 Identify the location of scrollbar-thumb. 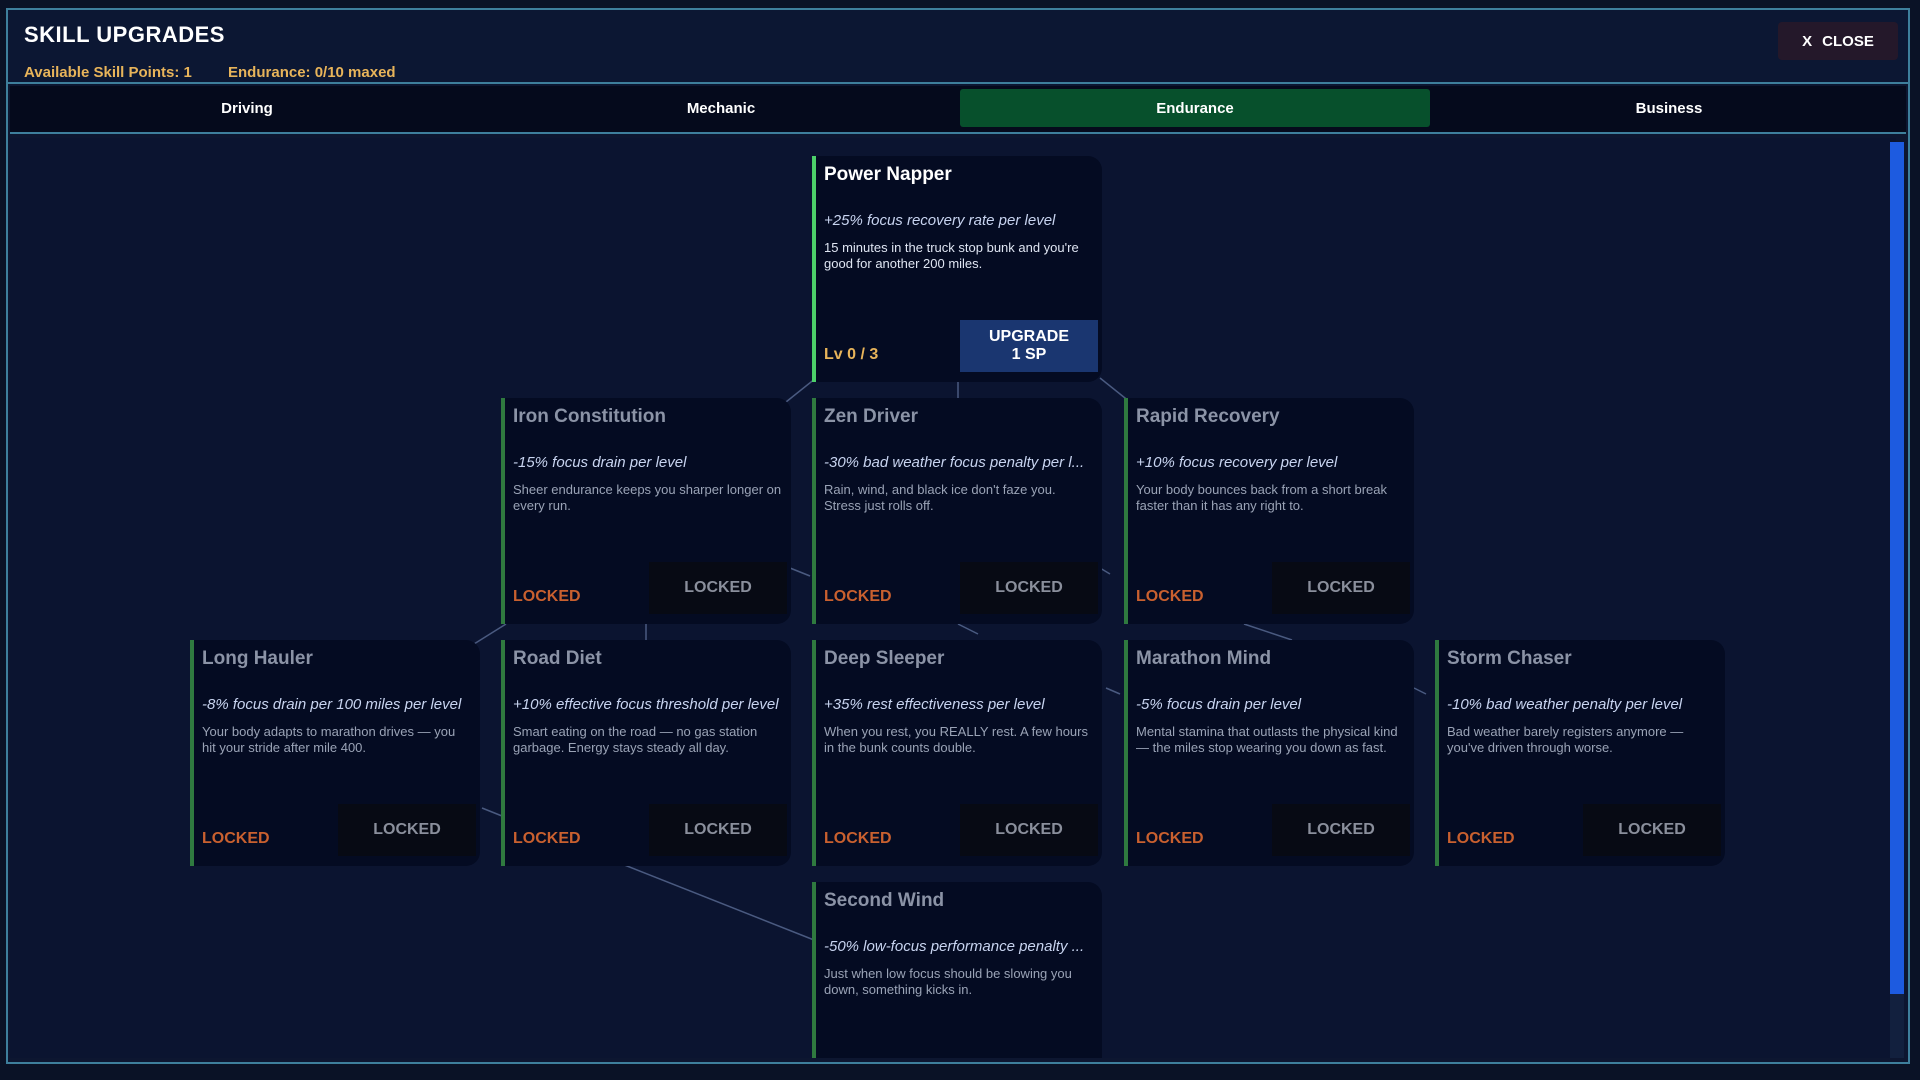
(1897, 568).